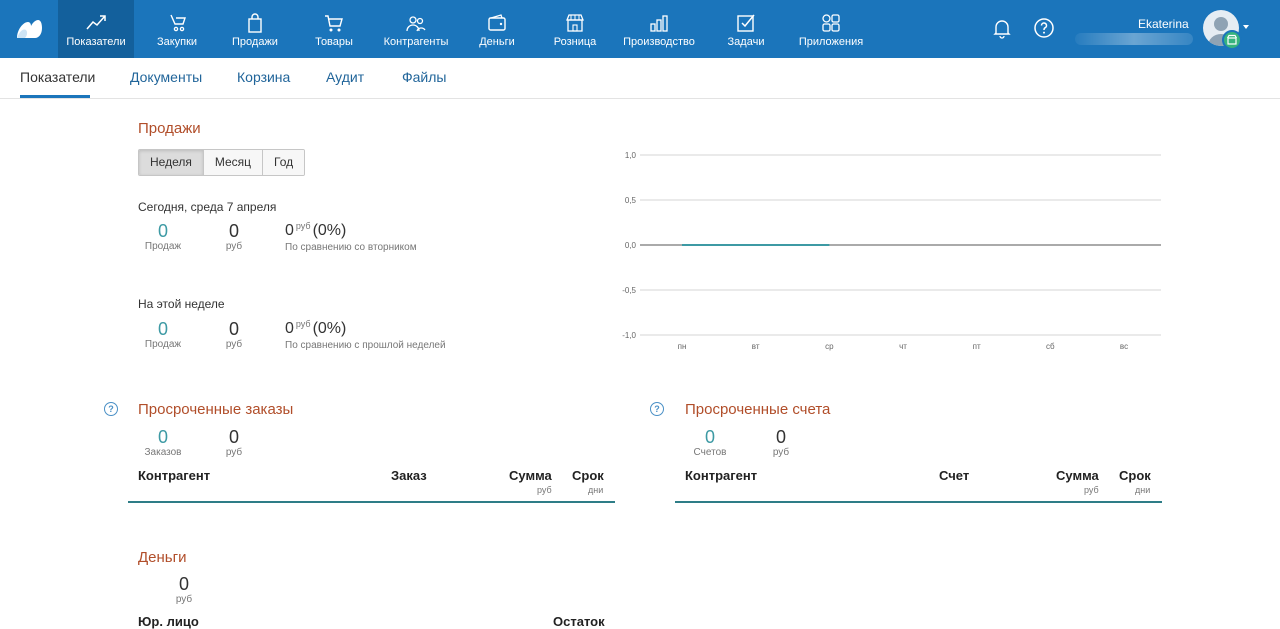 The height and width of the screenshot is (629, 1280). Describe the element at coordinates (682, 346) in the screenshot. I see `x-tick-label: пн` at that location.